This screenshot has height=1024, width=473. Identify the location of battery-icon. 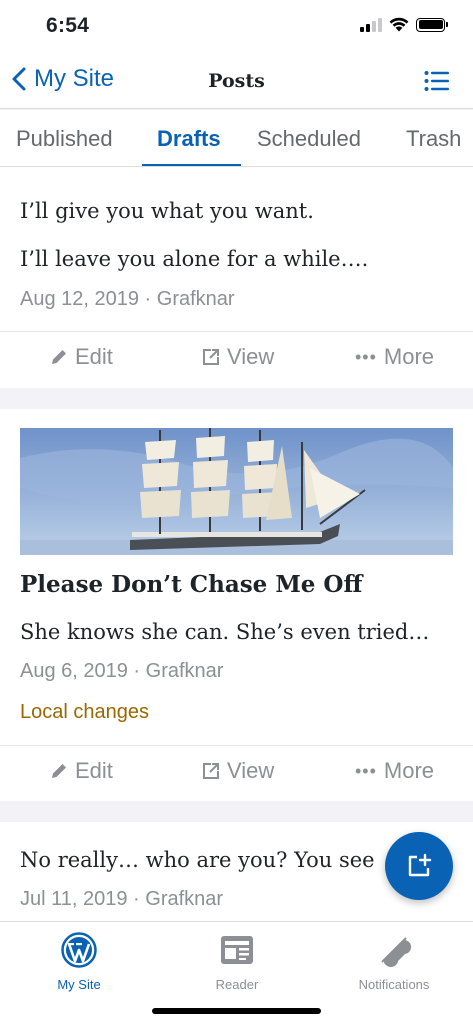
(432, 24).